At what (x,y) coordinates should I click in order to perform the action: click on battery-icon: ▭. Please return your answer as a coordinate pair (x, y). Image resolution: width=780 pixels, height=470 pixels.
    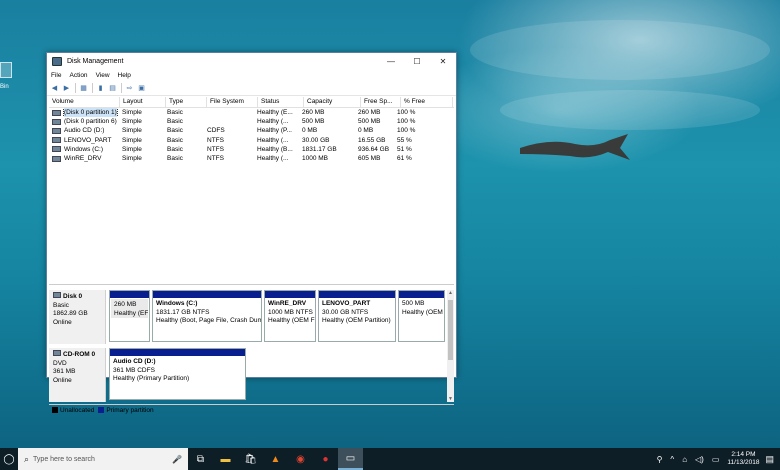
    Looking at the image, I should click on (716, 459).